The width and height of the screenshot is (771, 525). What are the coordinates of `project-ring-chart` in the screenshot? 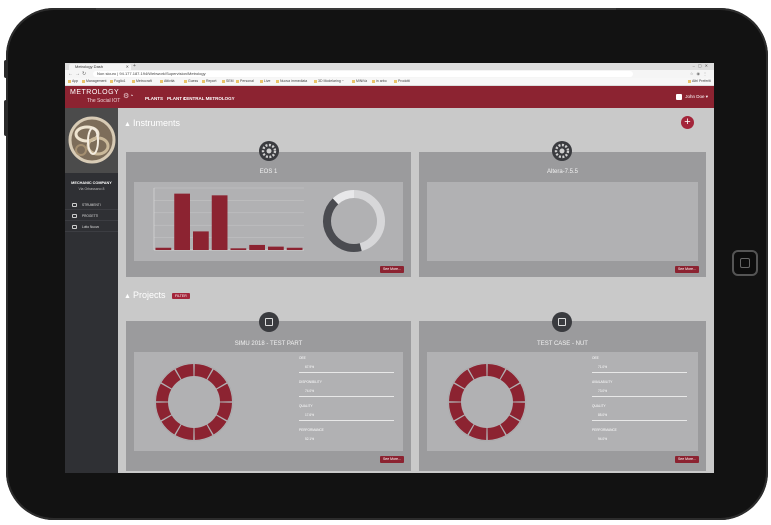 It's located at (194, 402).